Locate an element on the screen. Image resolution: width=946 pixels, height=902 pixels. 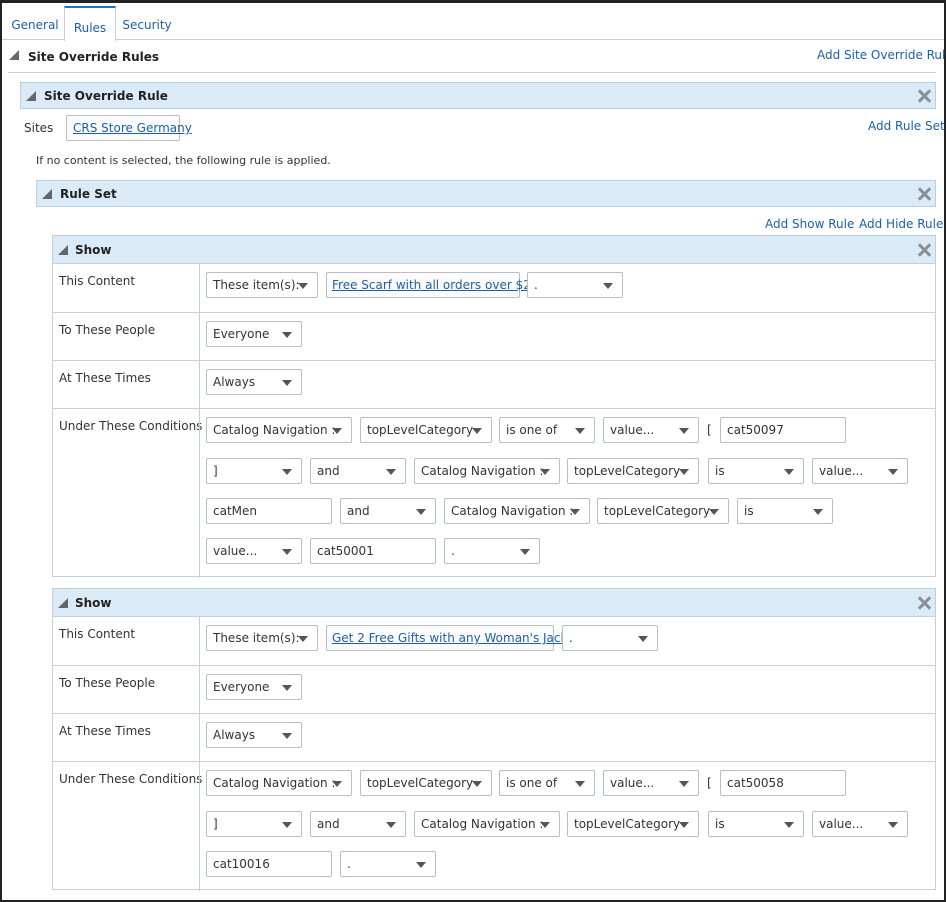
add-show-rule-link: Add Show Rule is located at coordinates (809, 224).